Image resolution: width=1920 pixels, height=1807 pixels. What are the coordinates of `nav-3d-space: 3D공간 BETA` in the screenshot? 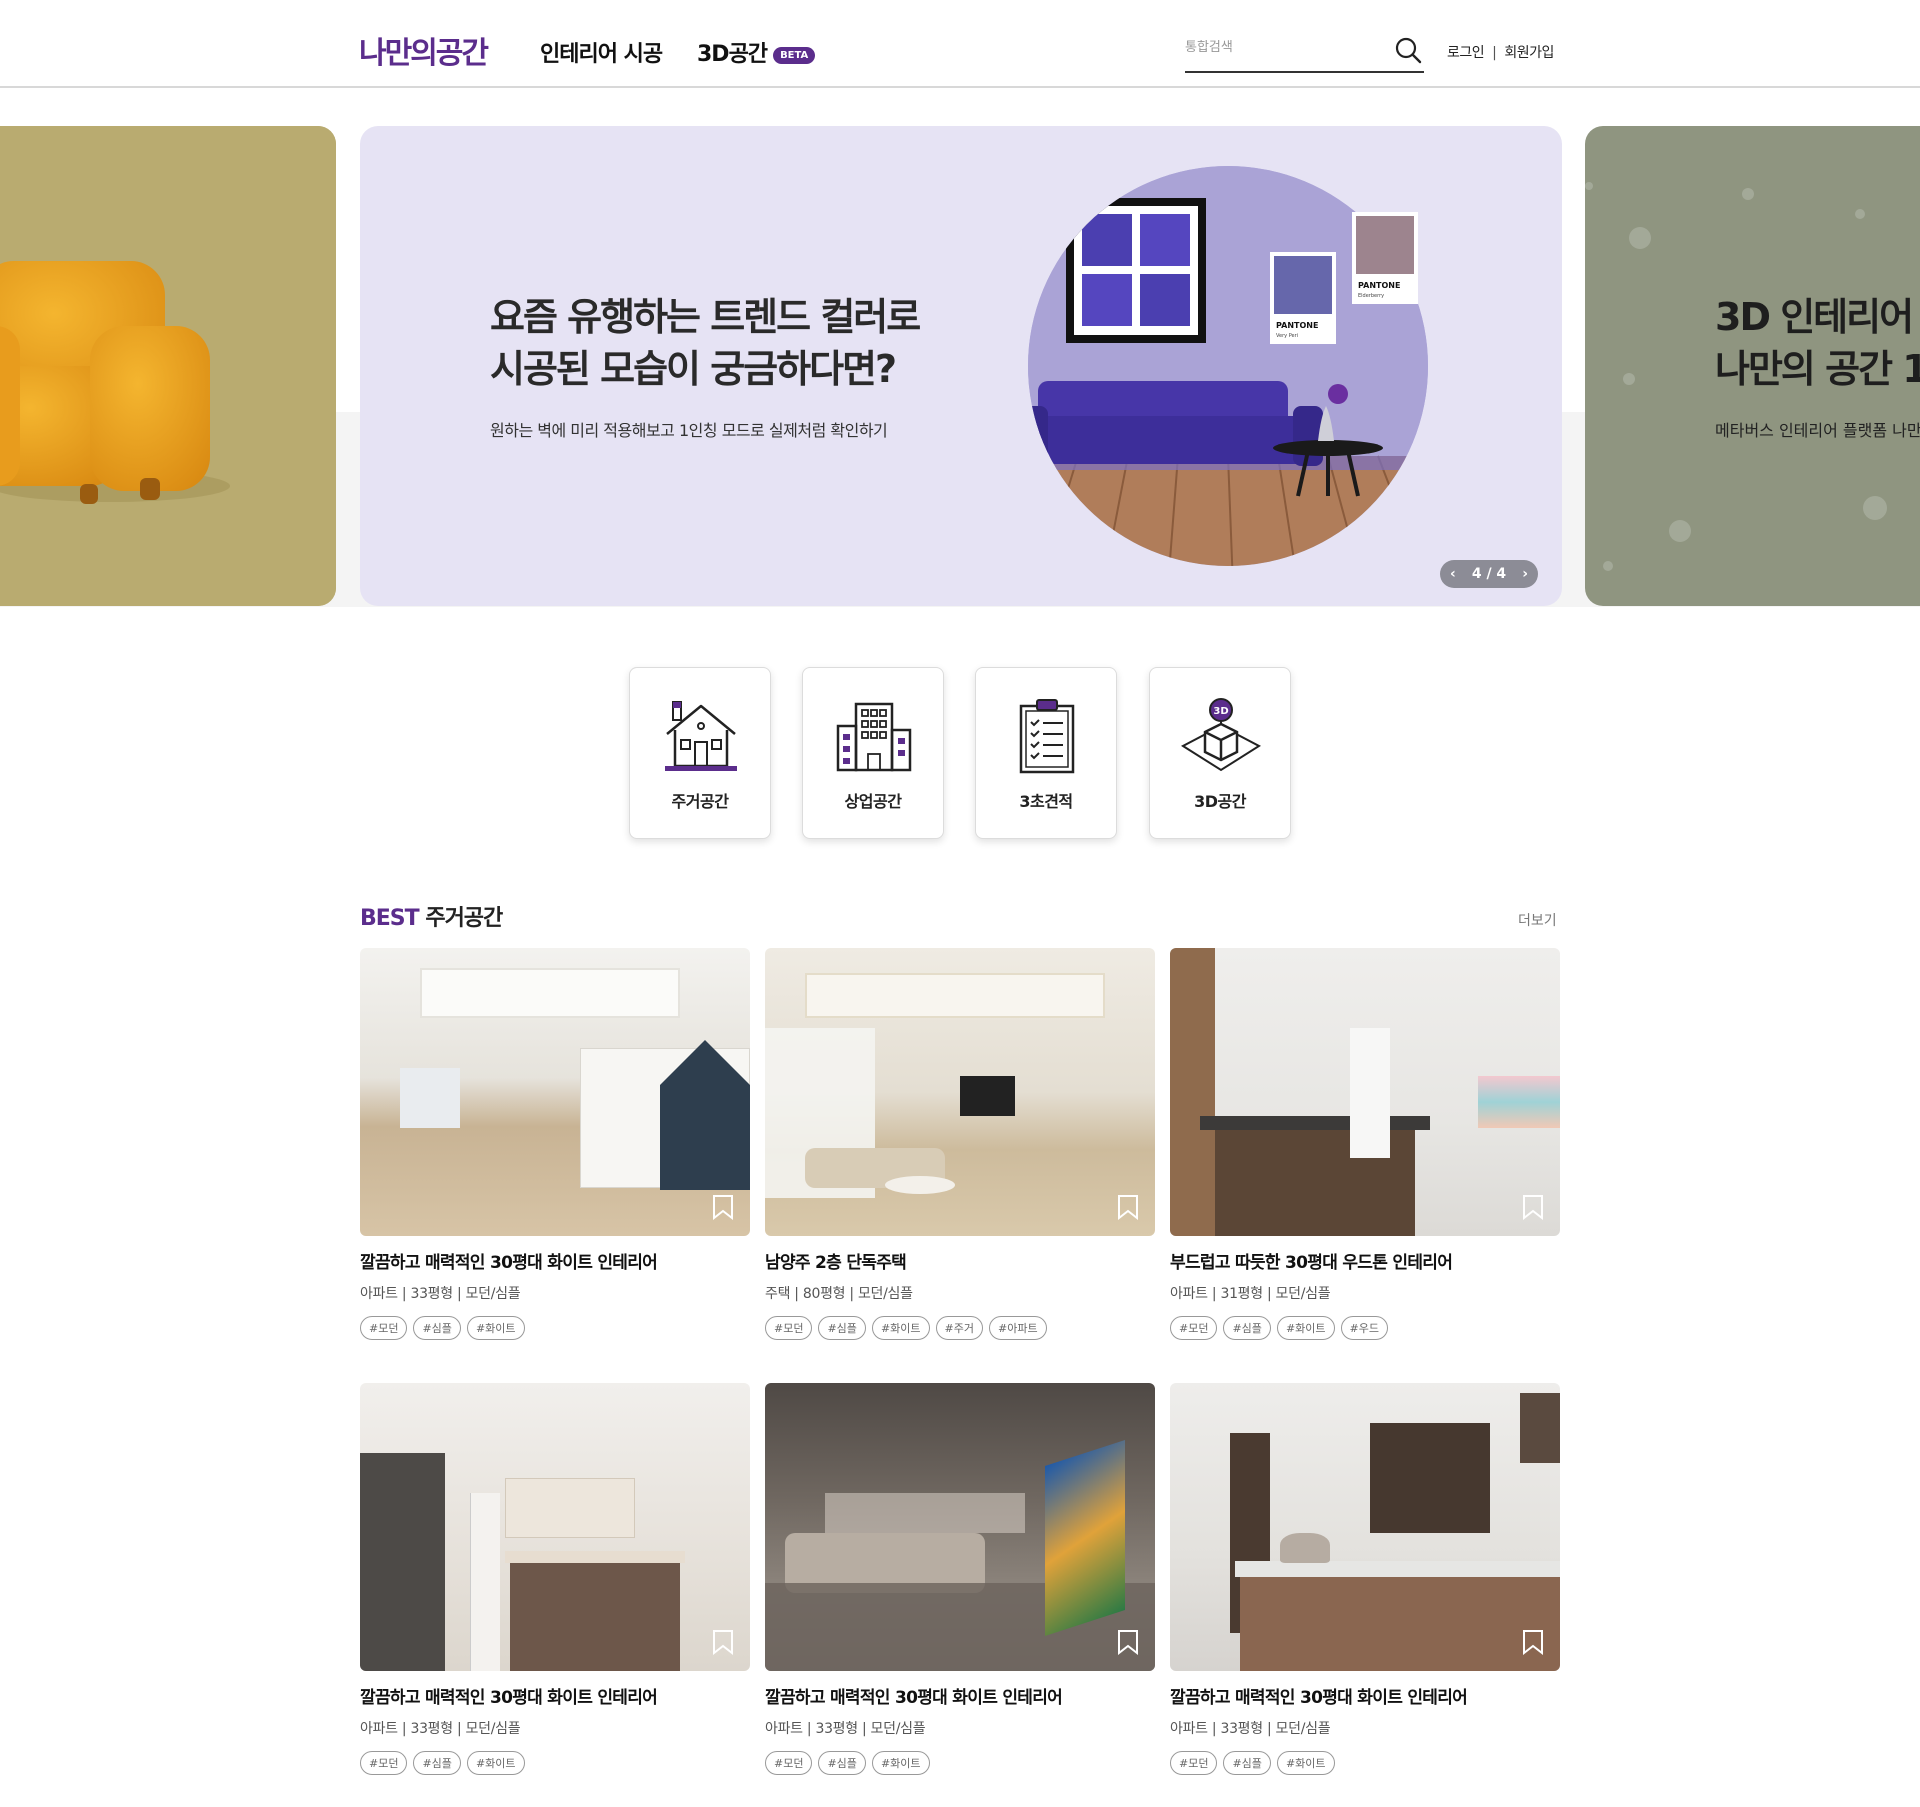 It's located at (756, 52).